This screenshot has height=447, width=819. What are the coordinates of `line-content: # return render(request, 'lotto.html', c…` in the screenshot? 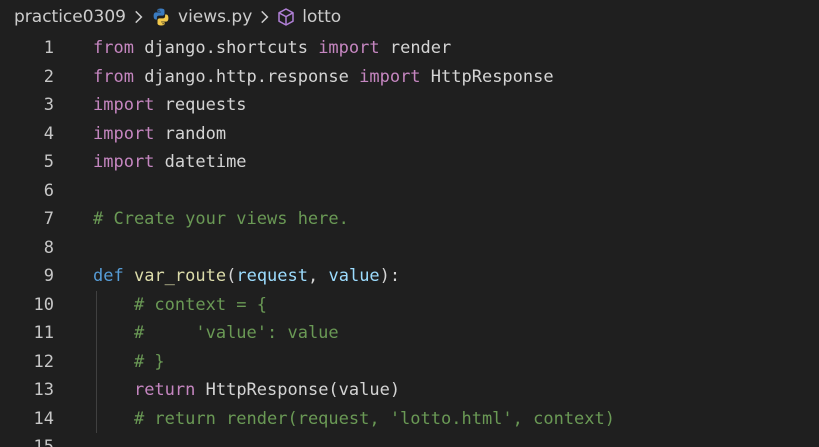 It's located at (354, 419).